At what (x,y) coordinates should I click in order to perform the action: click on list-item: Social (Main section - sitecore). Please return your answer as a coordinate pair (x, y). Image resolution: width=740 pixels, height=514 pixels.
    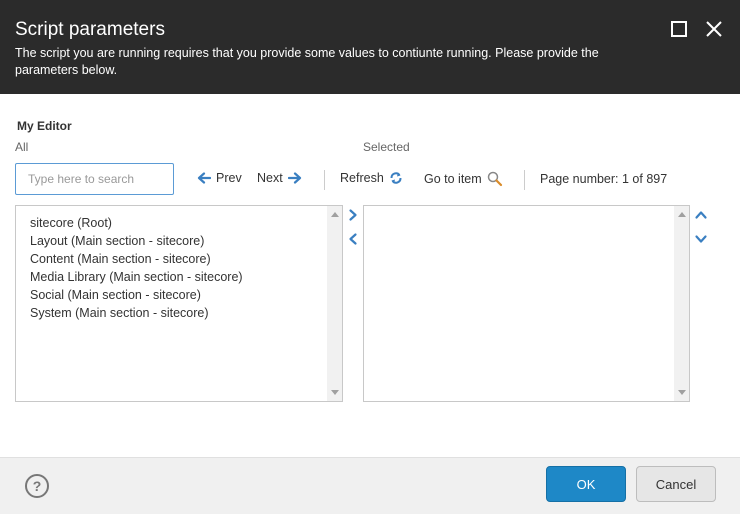
    Looking at the image, I should click on (136, 295).